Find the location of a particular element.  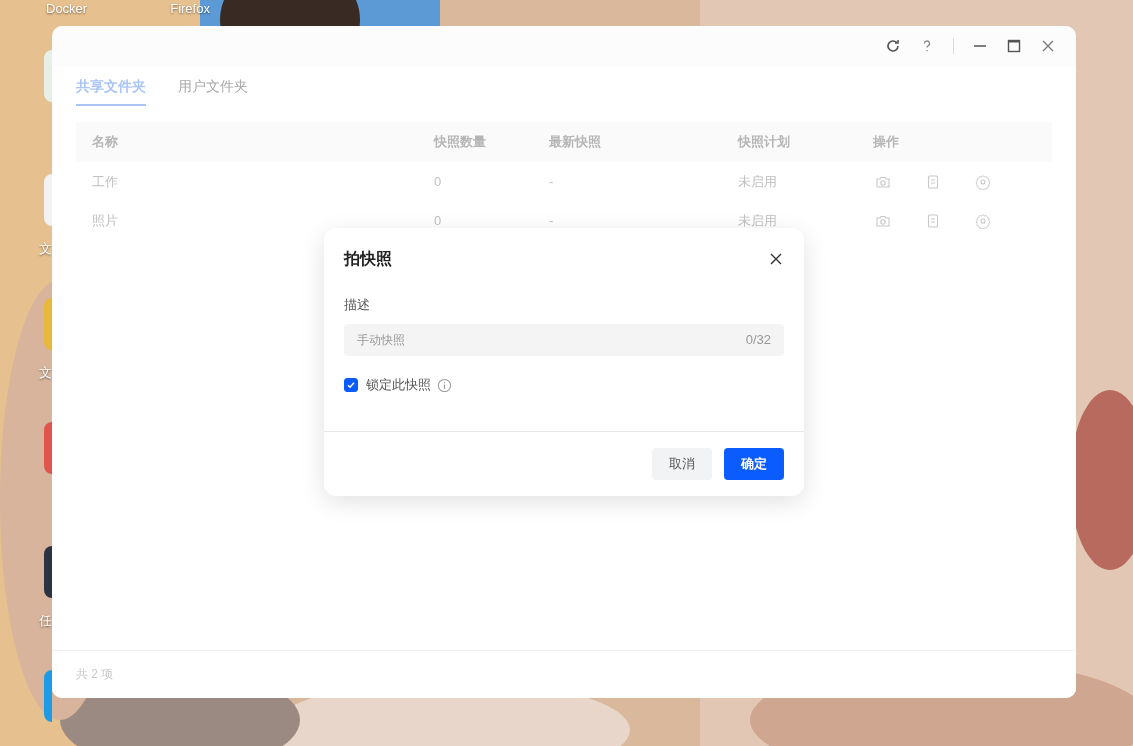

checkmark-icon is located at coordinates (351, 385).